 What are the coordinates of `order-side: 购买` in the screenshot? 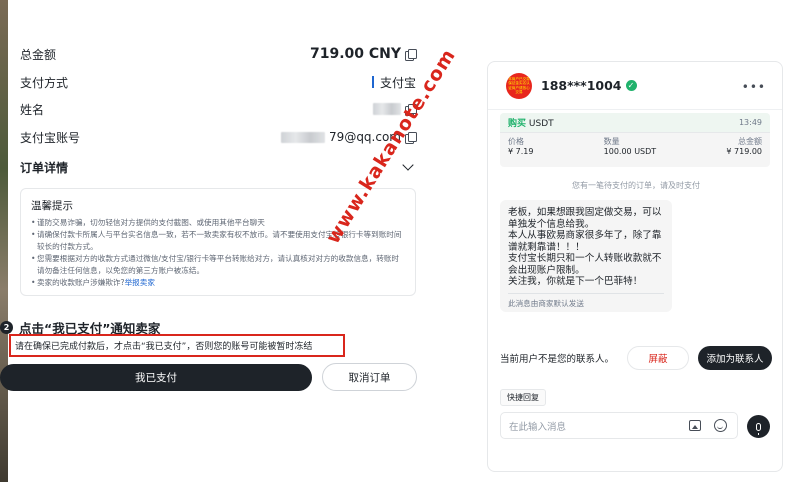 It's located at (517, 124).